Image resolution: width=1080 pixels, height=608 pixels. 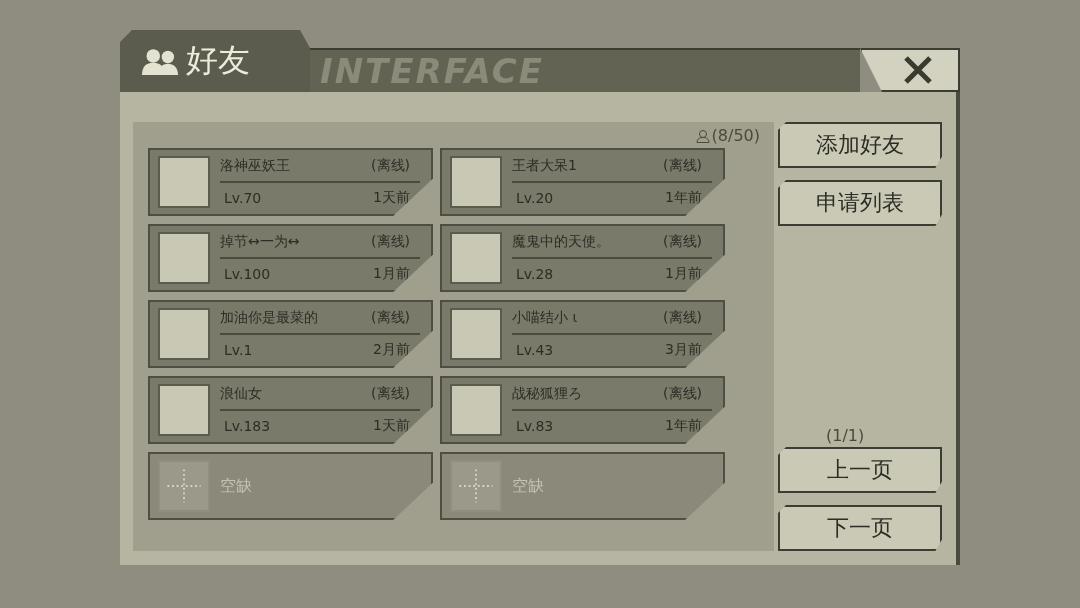 I want to click on level-label: Lv.43, so click(x=534, y=350).